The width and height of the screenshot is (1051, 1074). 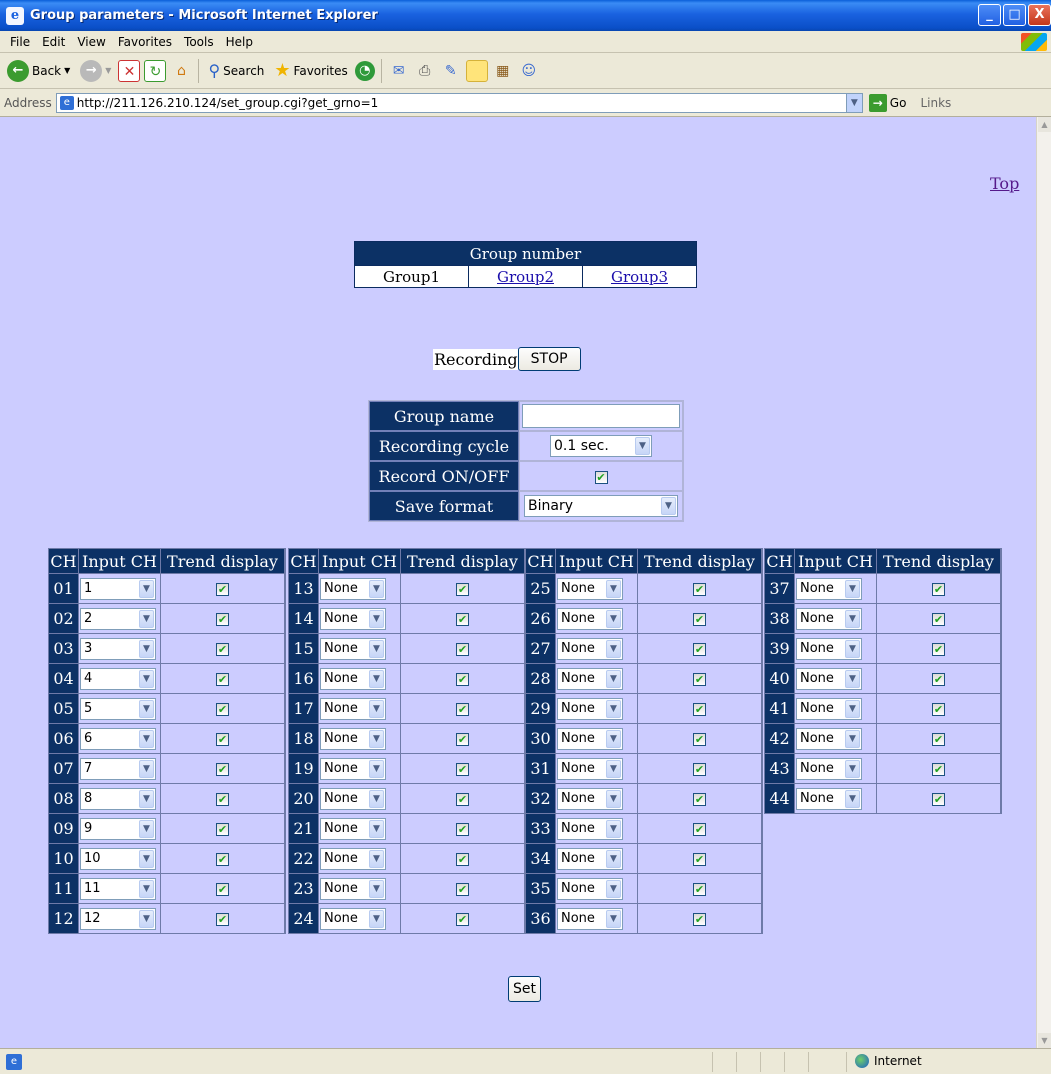 What do you see at coordinates (601, 446) in the screenshot?
I see `recording-cycle-select: 0.1 sec. ▼` at bounding box center [601, 446].